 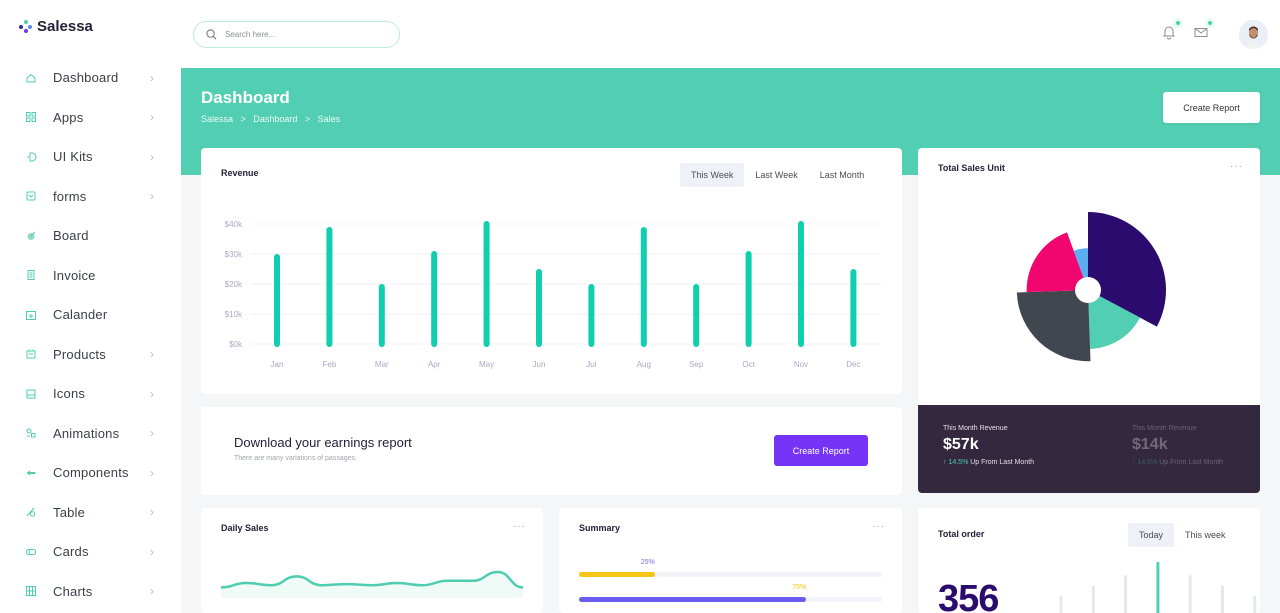 What do you see at coordinates (90, 592) in the screenshot?
I see `sidebar-item-charts: Charts ›` at bounding box center [90, 592].